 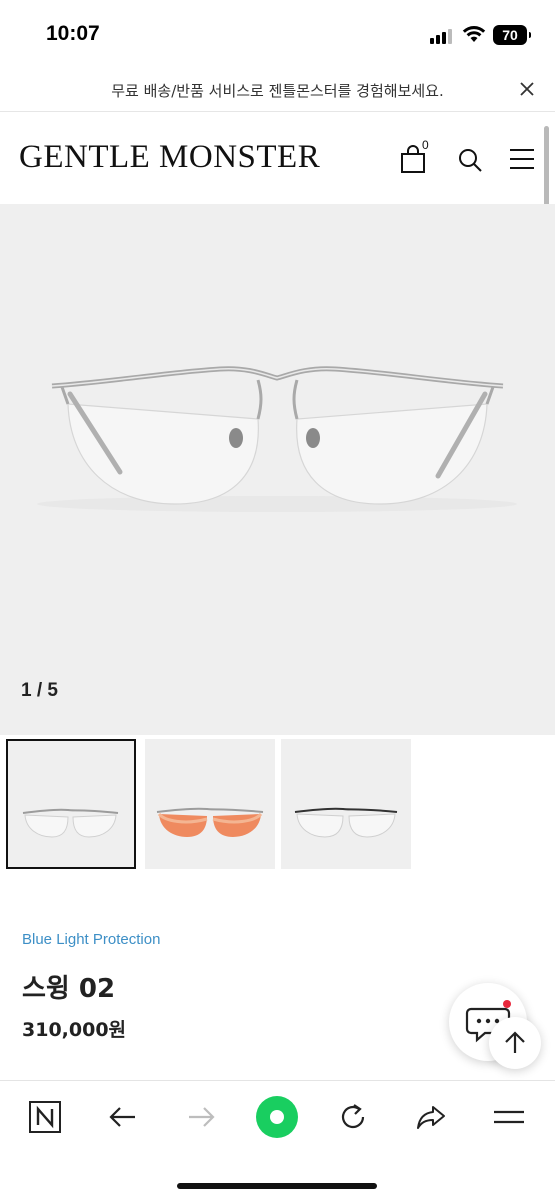 What do you see at coordinates (442, 36) in the screenshot?
I see `cellular-signal-icon` at bounding box center [442, 36].